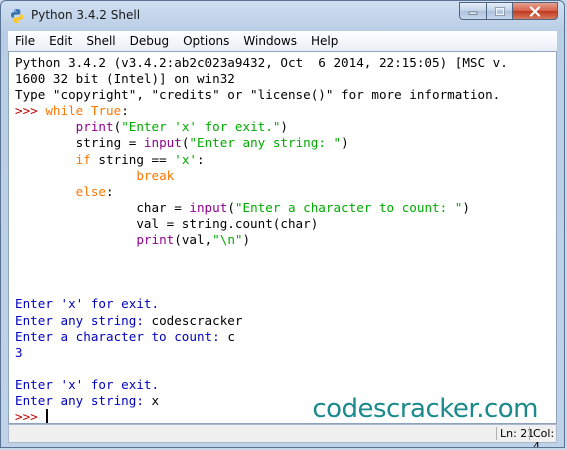 The width and height of the screenshot is (567, 450). I want to click on menu-shell: Shell, so click(100, 41).